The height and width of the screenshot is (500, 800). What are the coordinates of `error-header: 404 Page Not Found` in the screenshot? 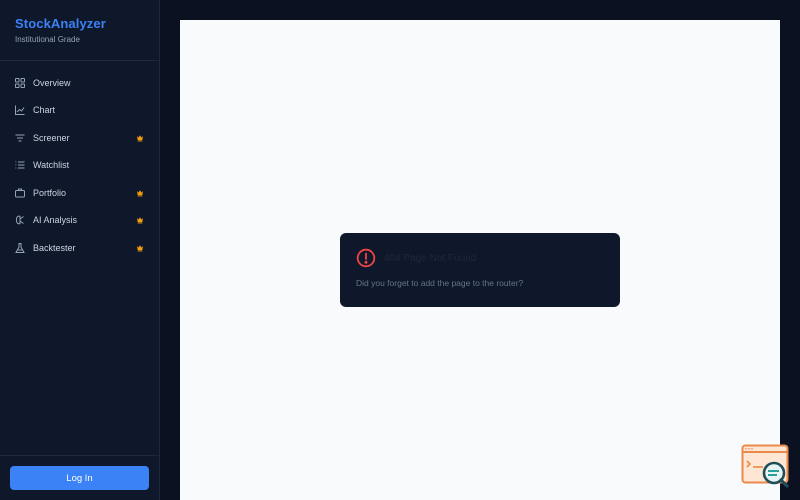 It's located at (480, 258).